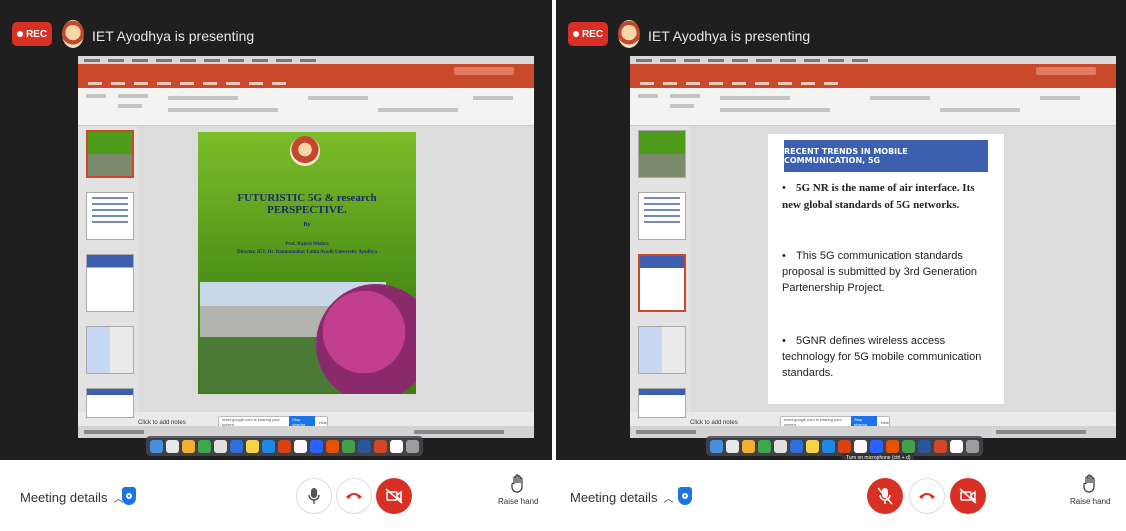 The height and width of the screenshot is (531, 1126). What do you see at coordinates (64, 497) in the screenshot?
I see `meeting-details-label: Meeting details` at bounding box center [64, 497].